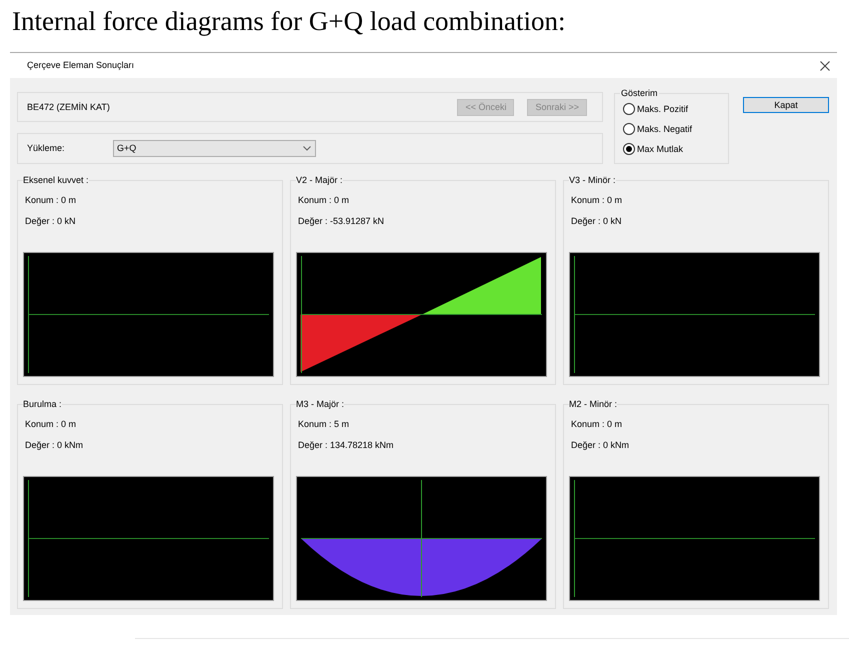 This screenshot has width=849, height=651. Describe the element at coordinates (664, 129) in the screenshot. I see `radio-label: Maks. Negatif` at that location.